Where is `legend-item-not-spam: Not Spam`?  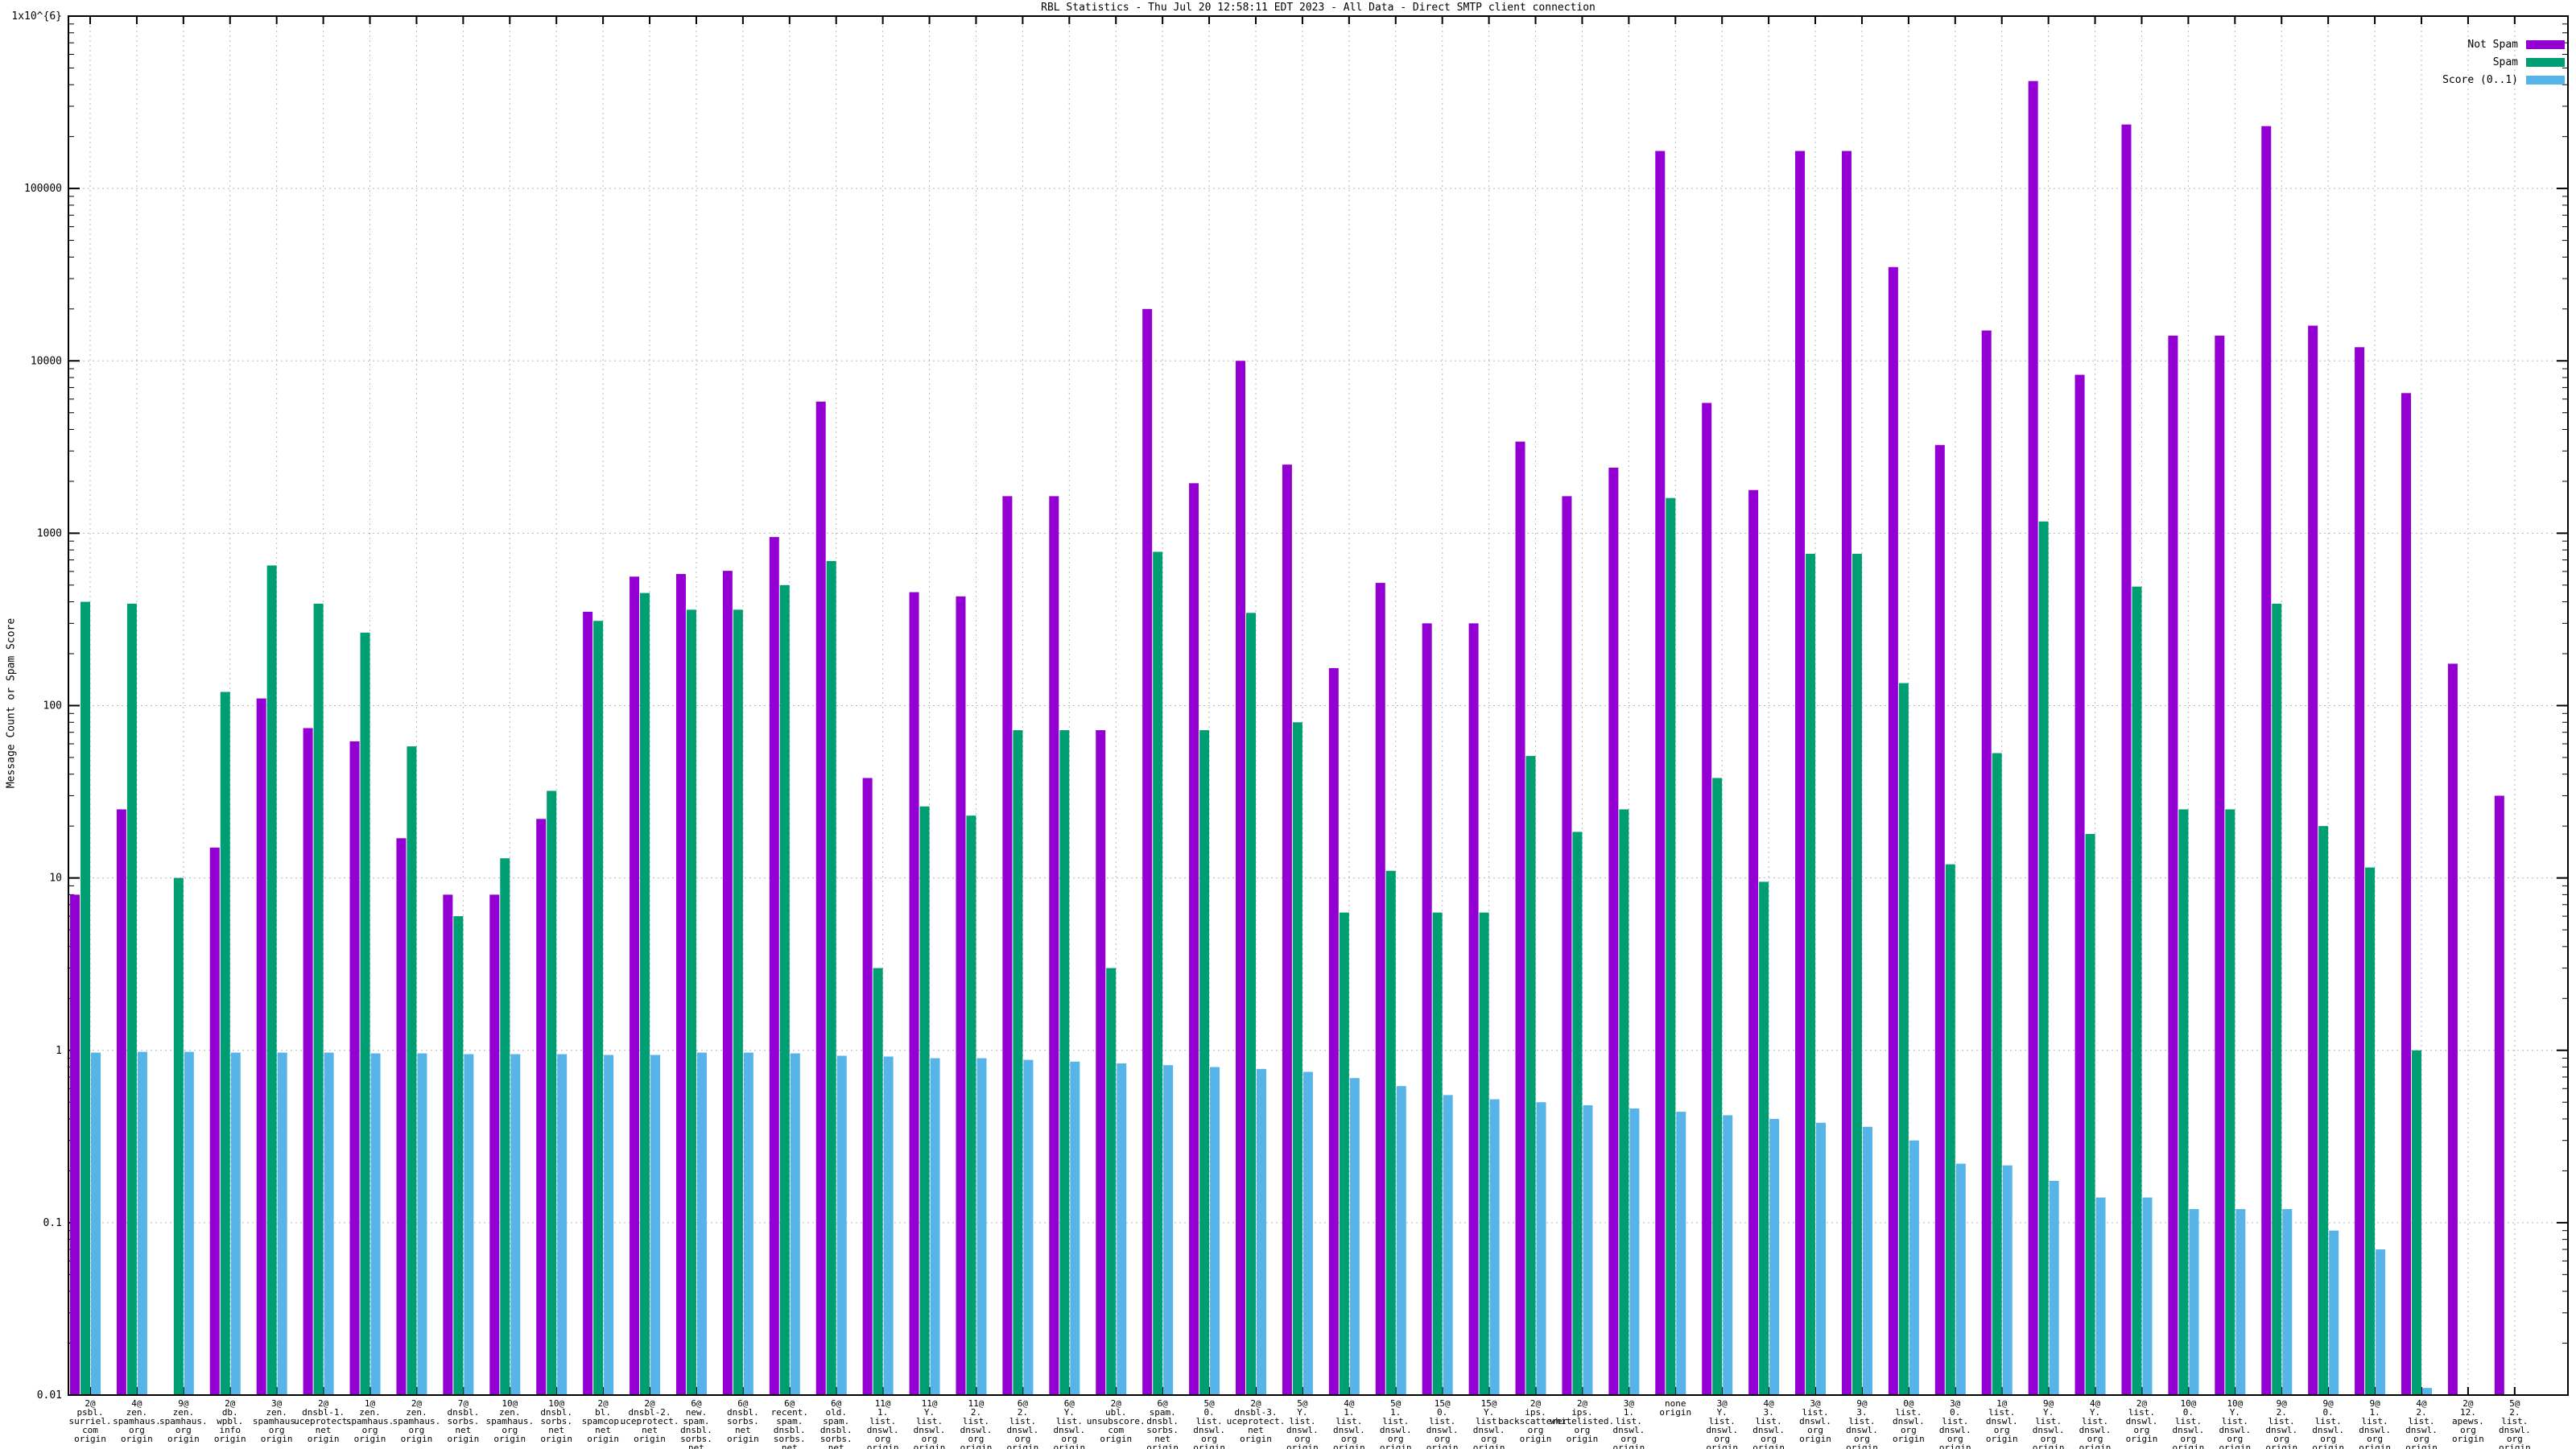
legend-item-not-spam: Not Spam is located at coordinates (2503, 44).